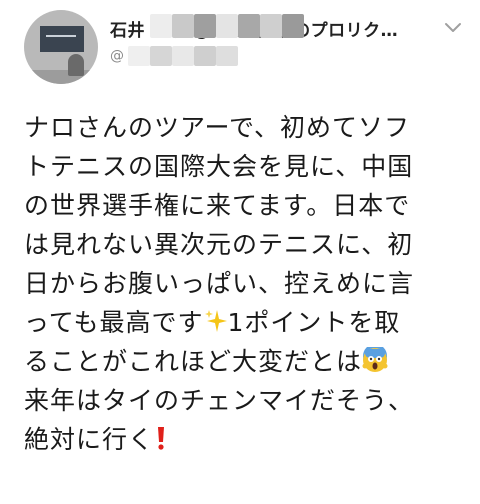 This screenshot has height=504, width=480. I want to click on avatar, so click(61, 47).